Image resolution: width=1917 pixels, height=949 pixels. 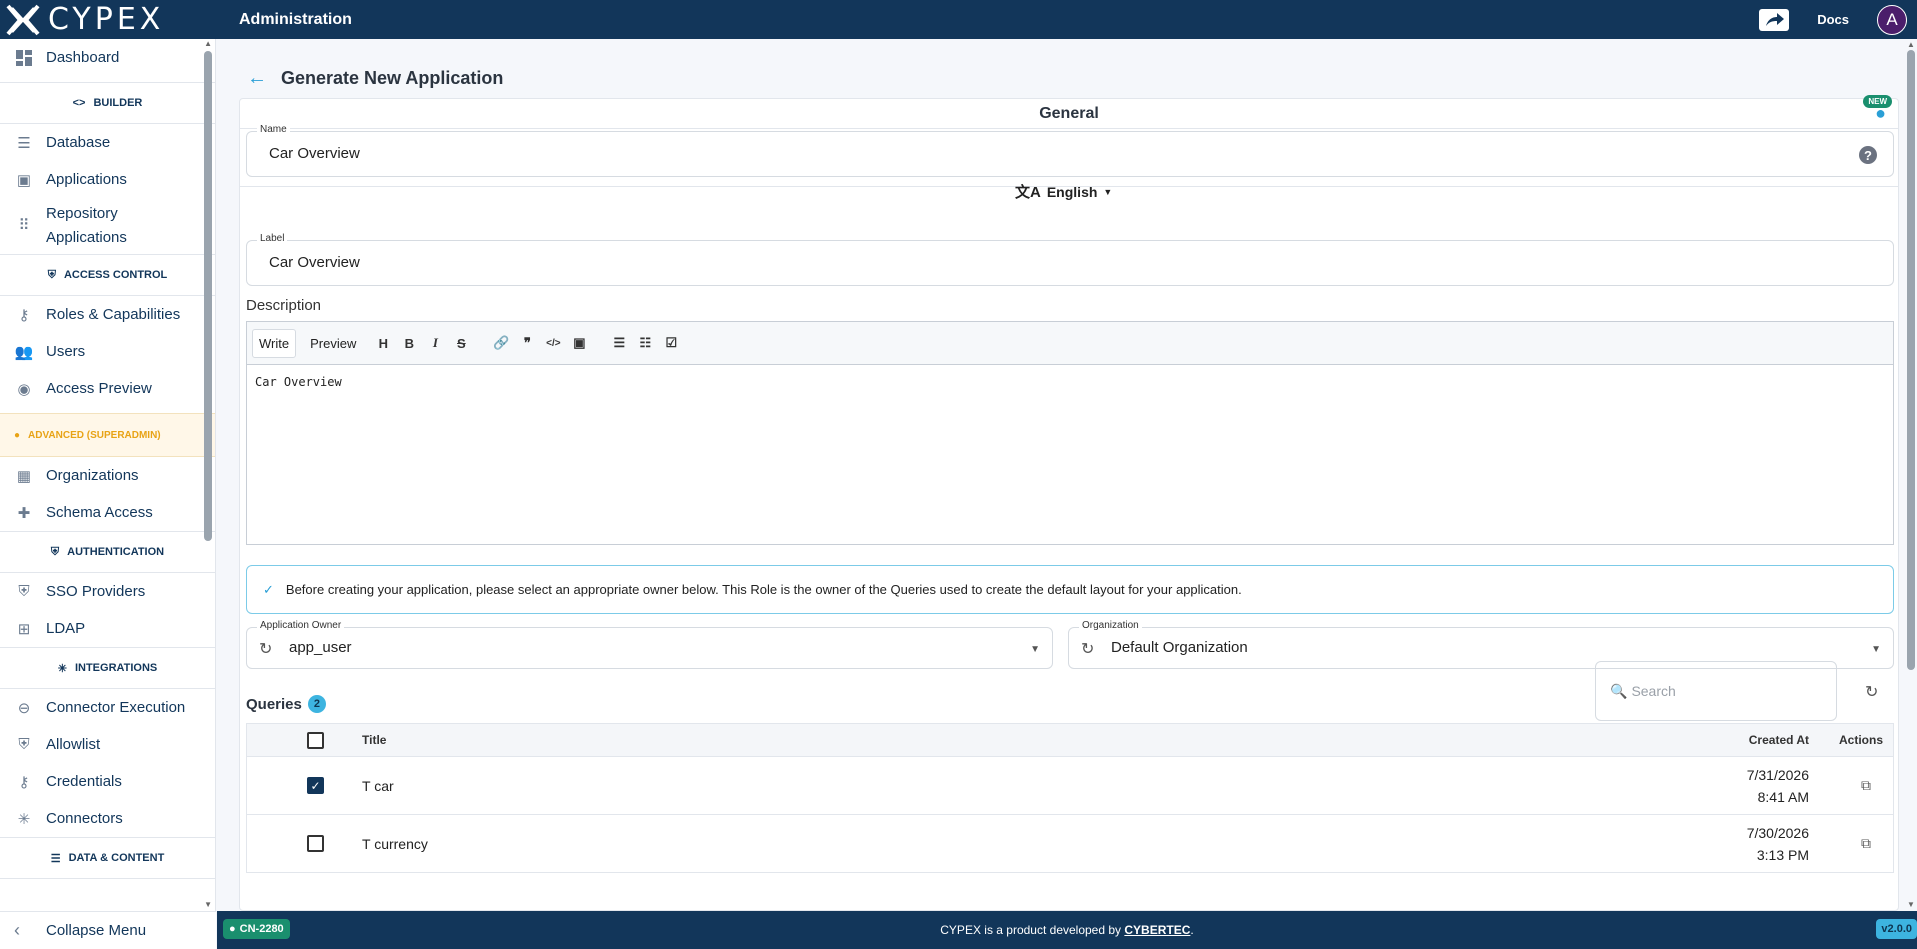 I want to click on organization-value: Default Organization, so click(x=1179, y=647).